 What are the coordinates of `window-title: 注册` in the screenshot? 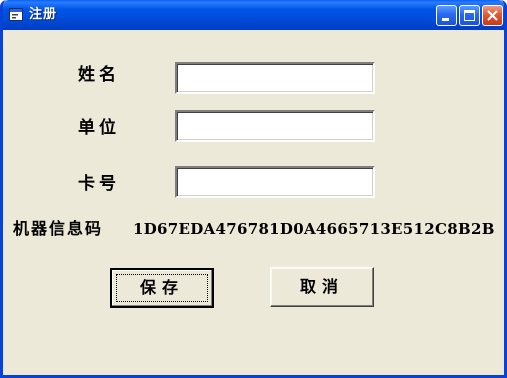 It's located at (43, 14).